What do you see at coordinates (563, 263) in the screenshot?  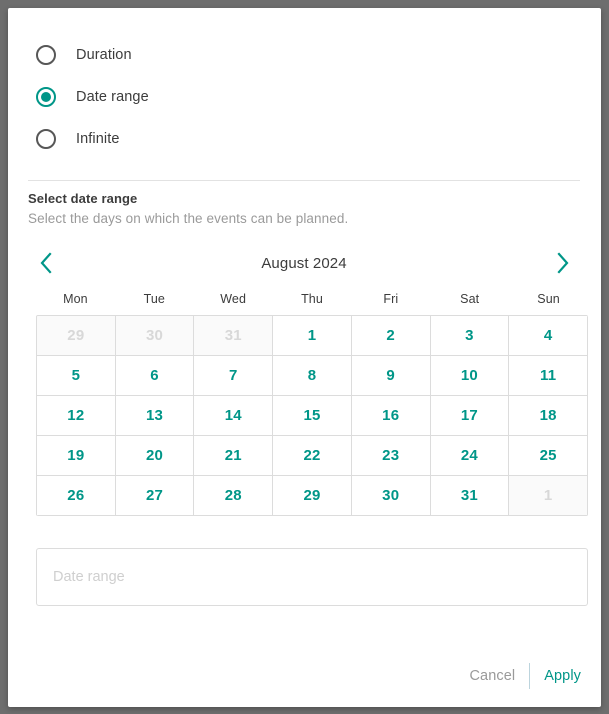 I see `chevron-right-icon` at bounding box center [563, 263].